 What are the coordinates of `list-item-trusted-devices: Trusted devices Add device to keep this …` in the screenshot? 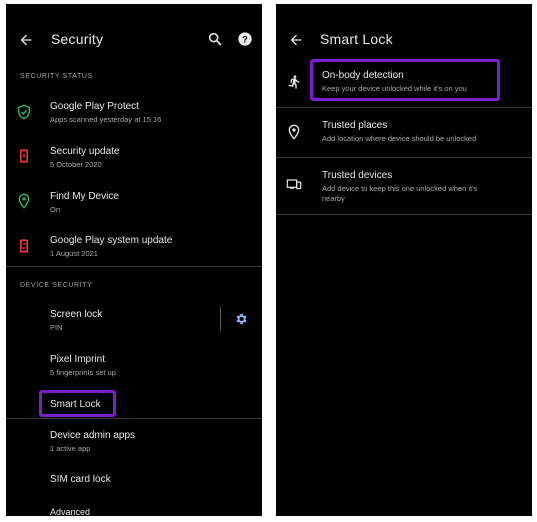 It's located at (404, 189).